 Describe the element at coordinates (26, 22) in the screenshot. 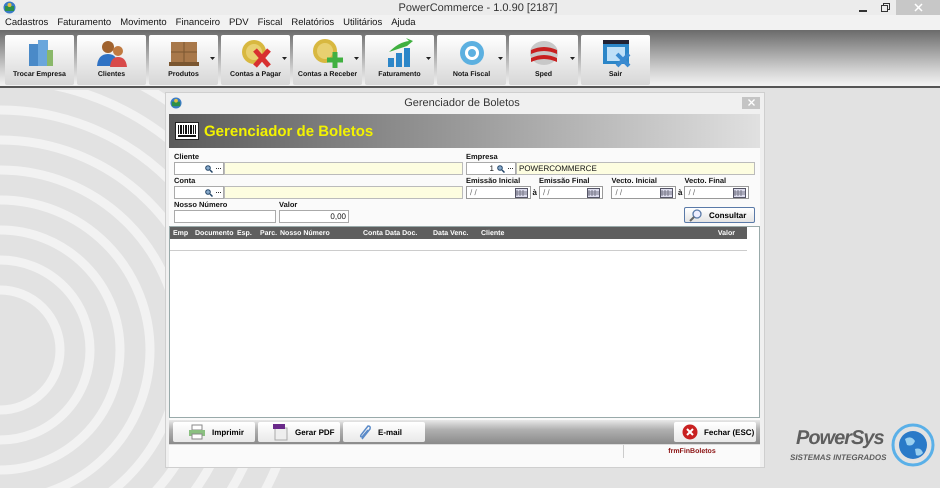

I see `menu-item: Cadastros` at that location.